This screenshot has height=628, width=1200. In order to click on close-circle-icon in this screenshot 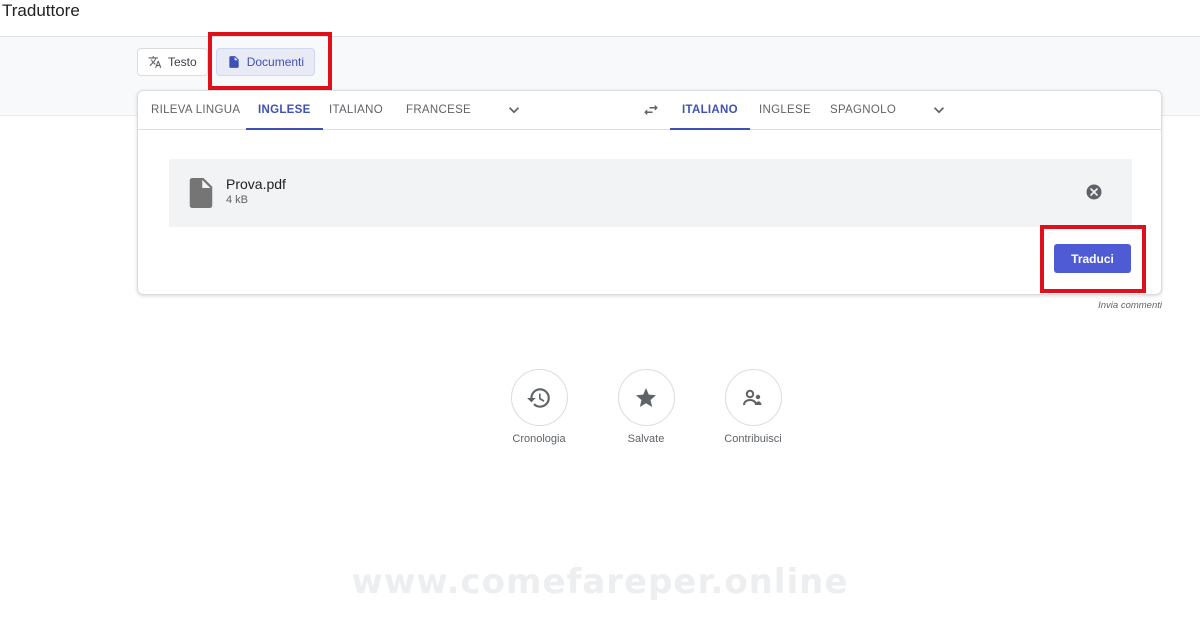, I will do `click(1094, 192)`.